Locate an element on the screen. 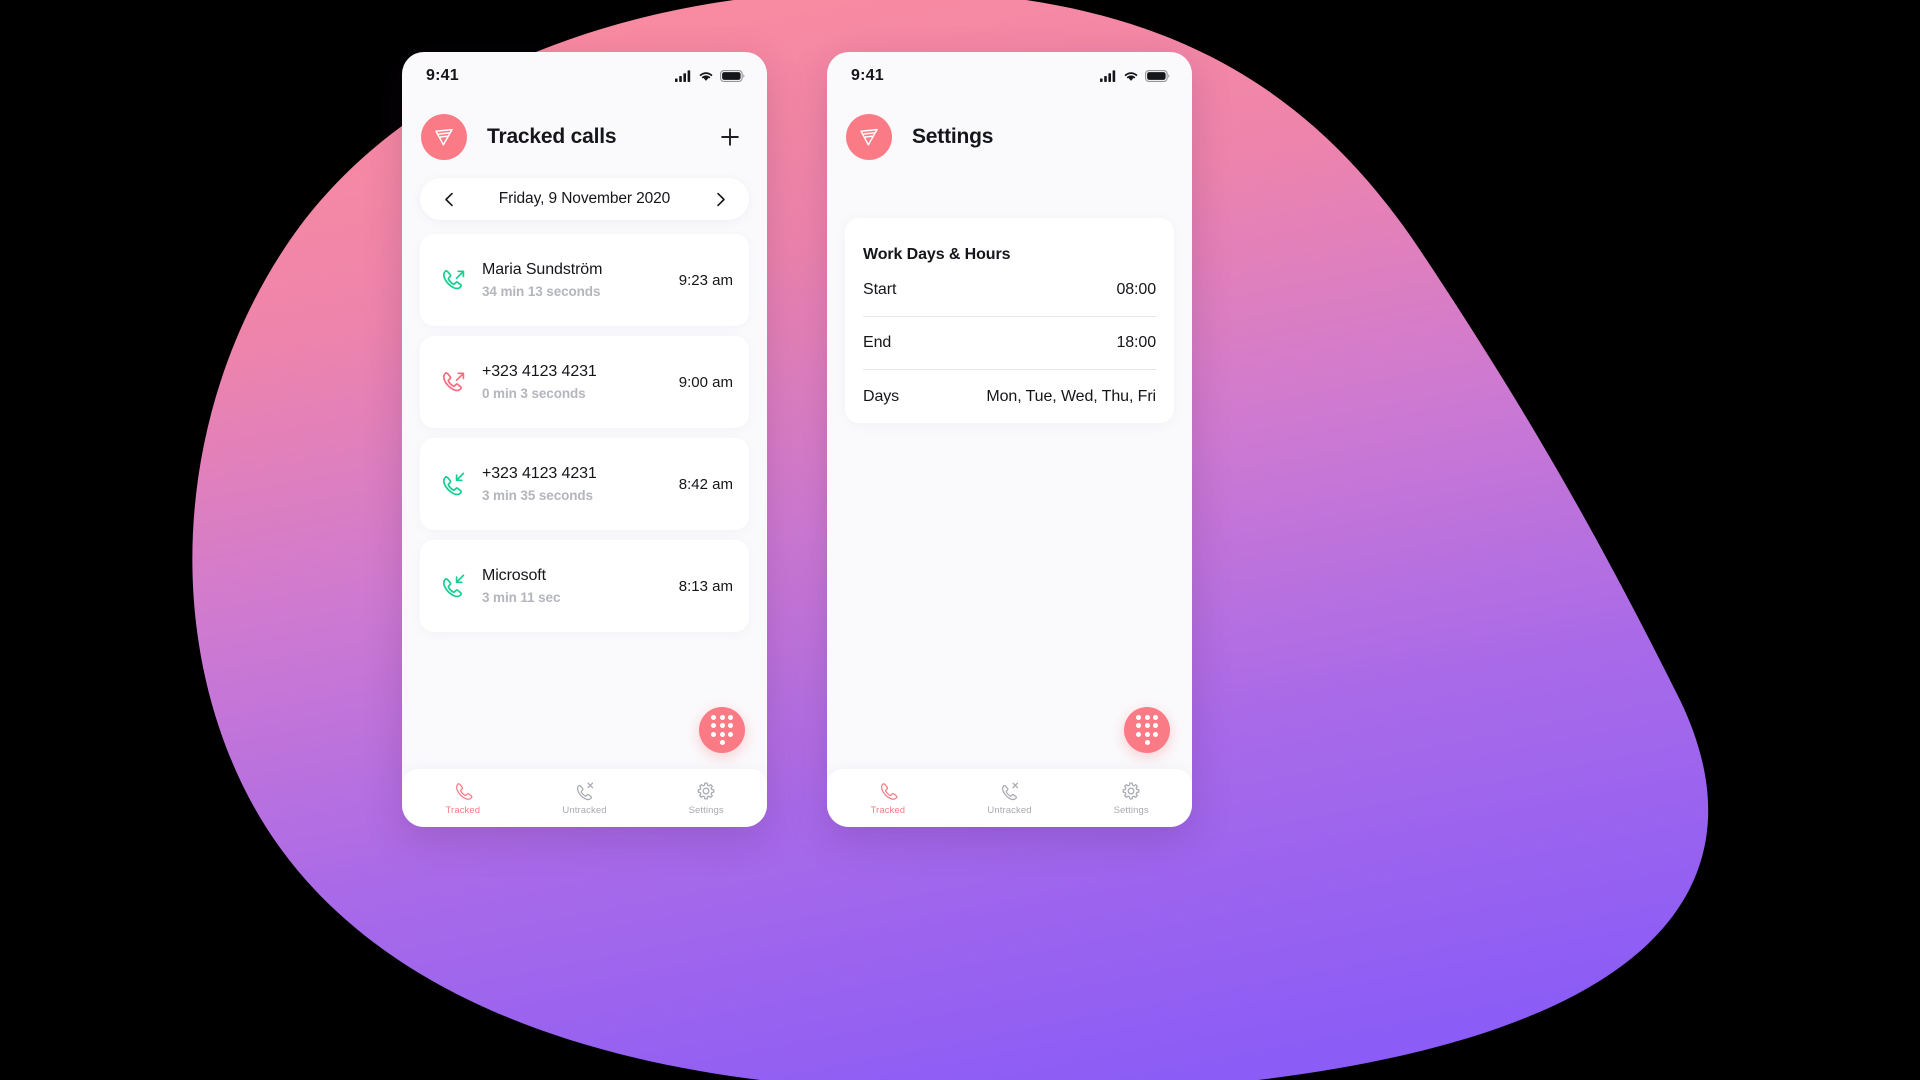 This screenshot has height=1080, width=1920. call-time: 9:23 am is located at coordinates (705, 280).